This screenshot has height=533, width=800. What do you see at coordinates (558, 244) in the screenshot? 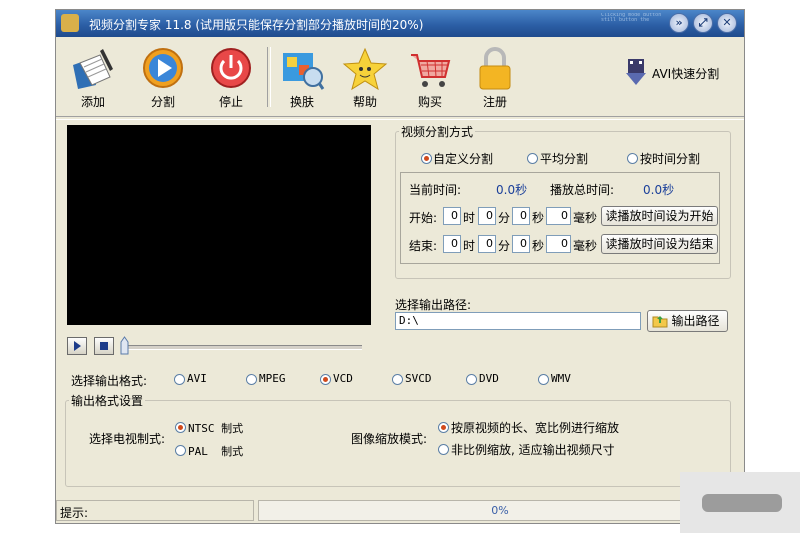
I see `end-ms-input: 0` at bounding box center [558, 244].